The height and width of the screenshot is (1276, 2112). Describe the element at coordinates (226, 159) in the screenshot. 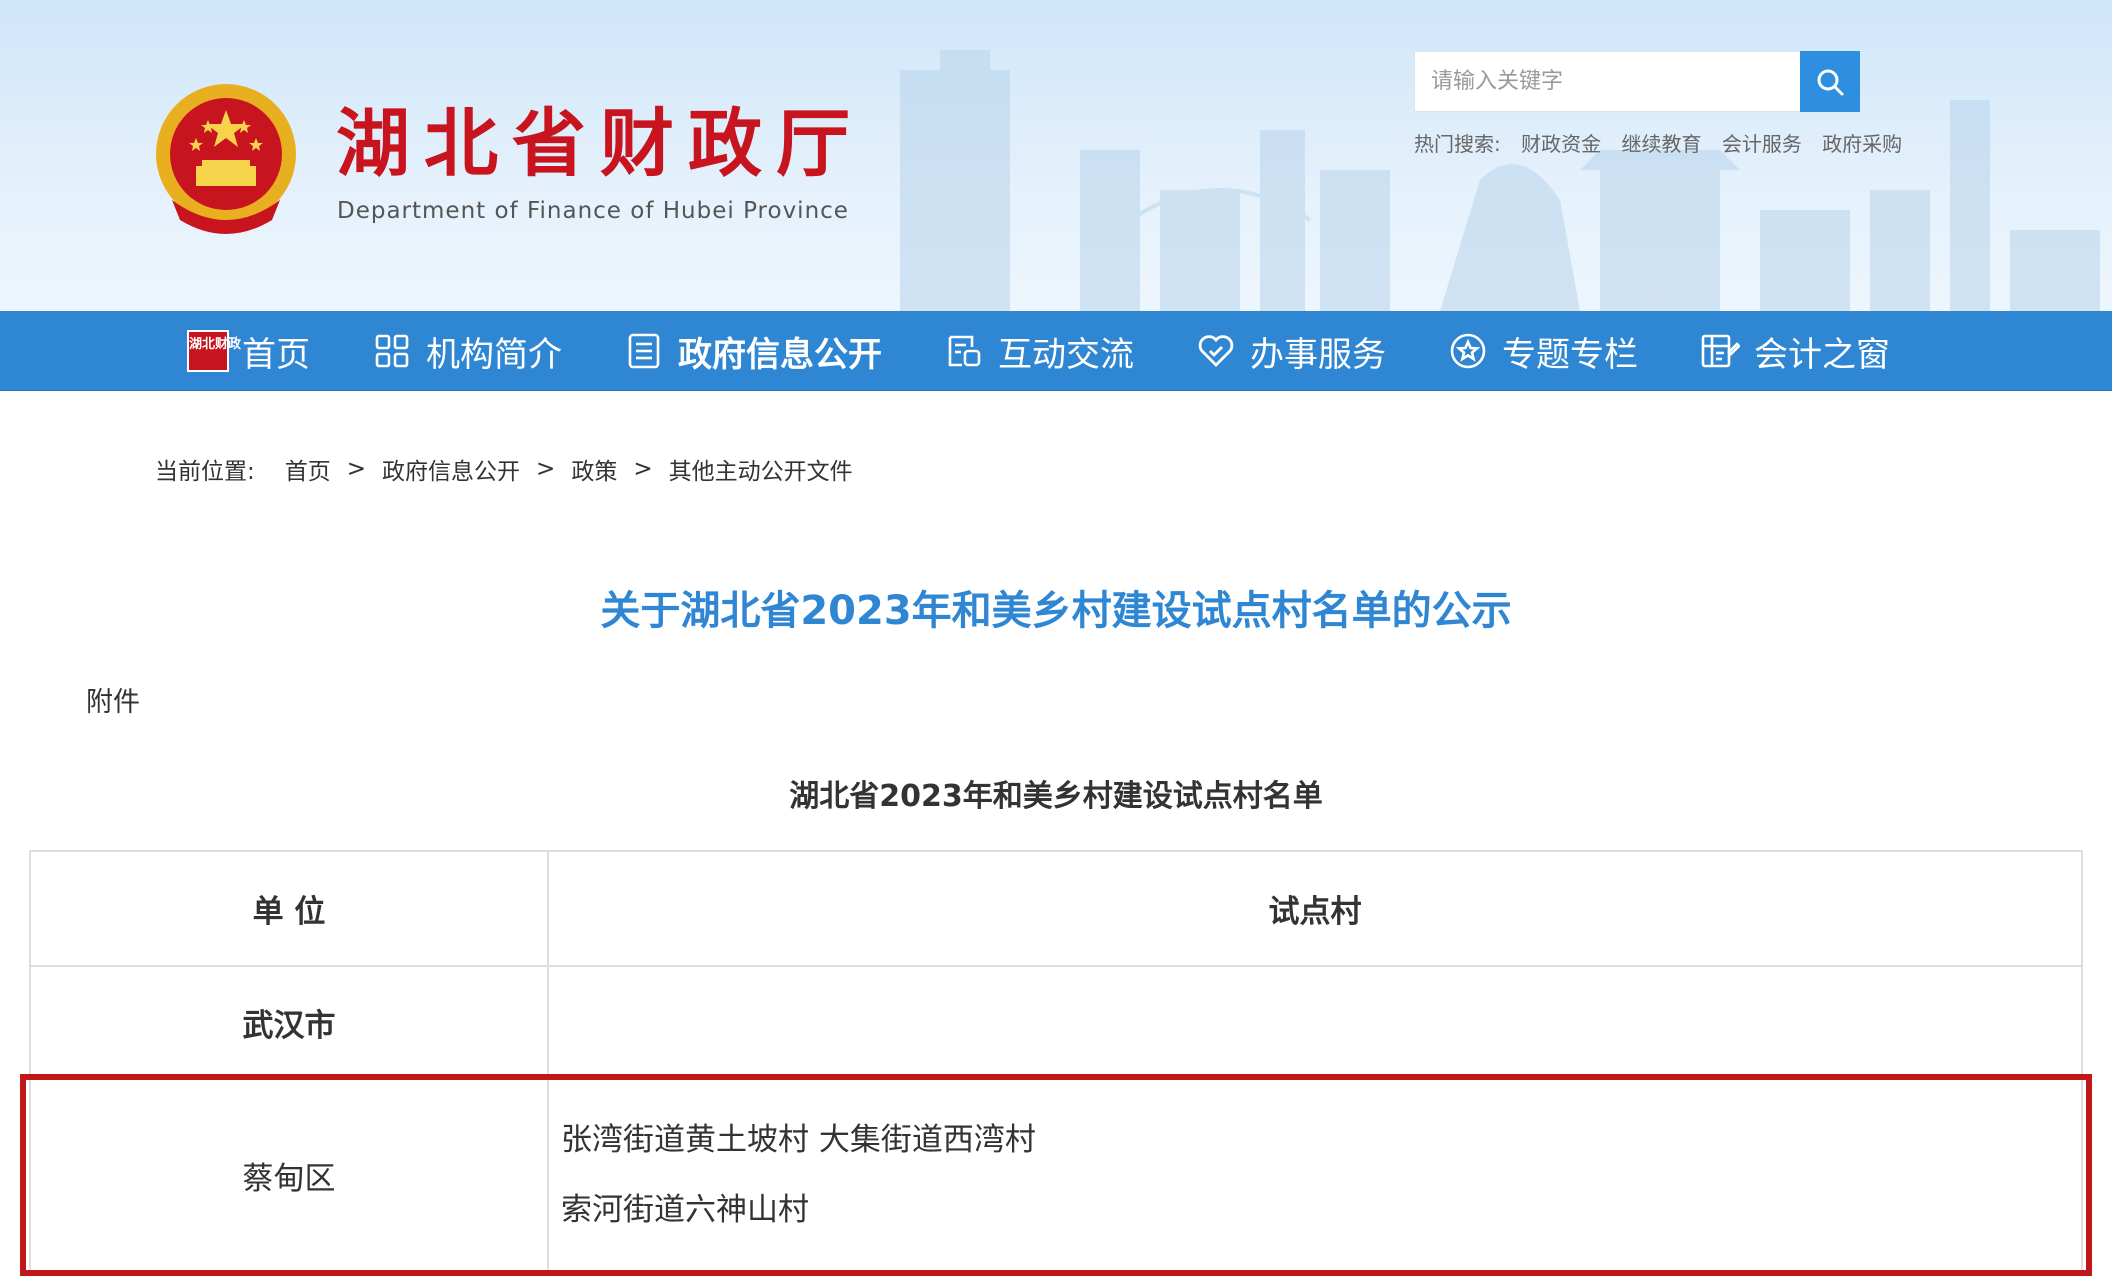

I see `national-emblem-icon` at that location.